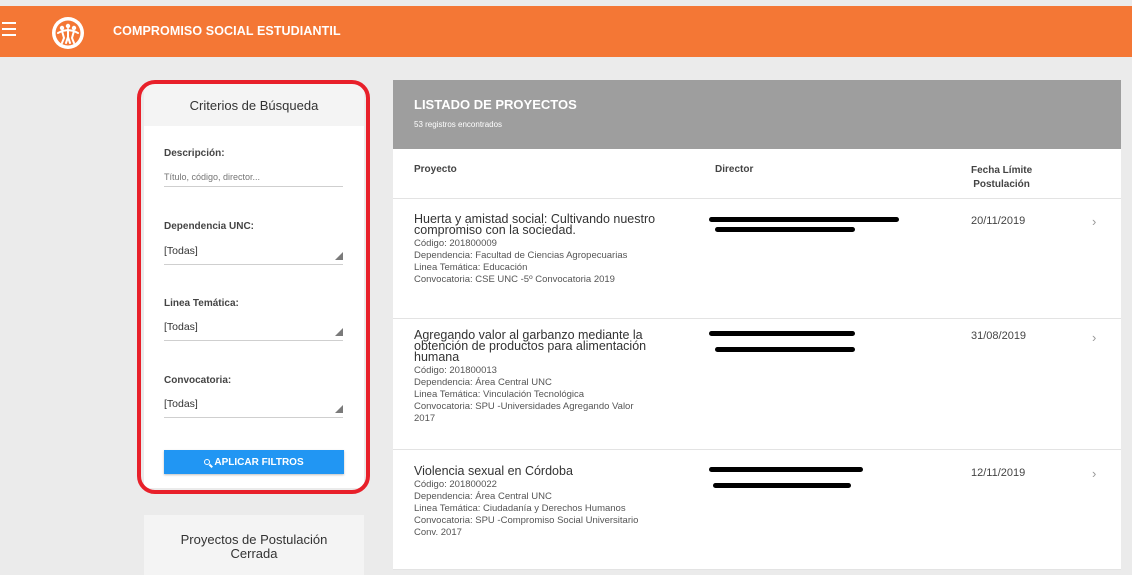 The image size is (1132, 575). Describe the element at coordinates (253, 177) in the screenshot. I see `description-input` at that location.